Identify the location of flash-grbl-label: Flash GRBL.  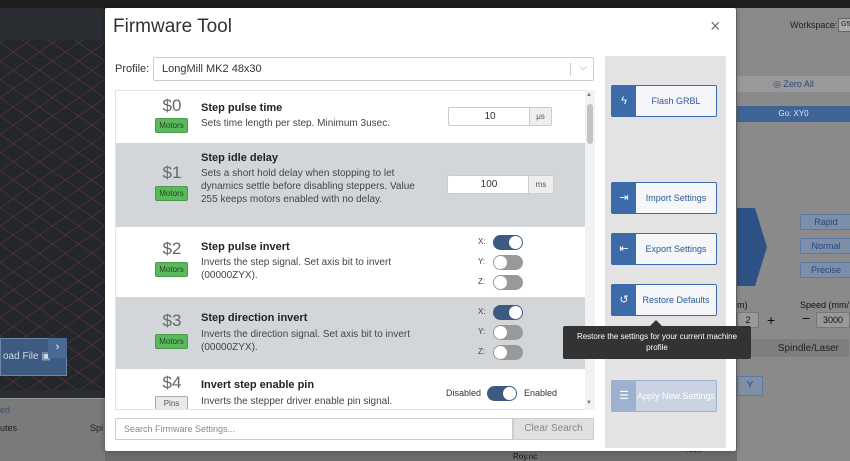
(676, 101).